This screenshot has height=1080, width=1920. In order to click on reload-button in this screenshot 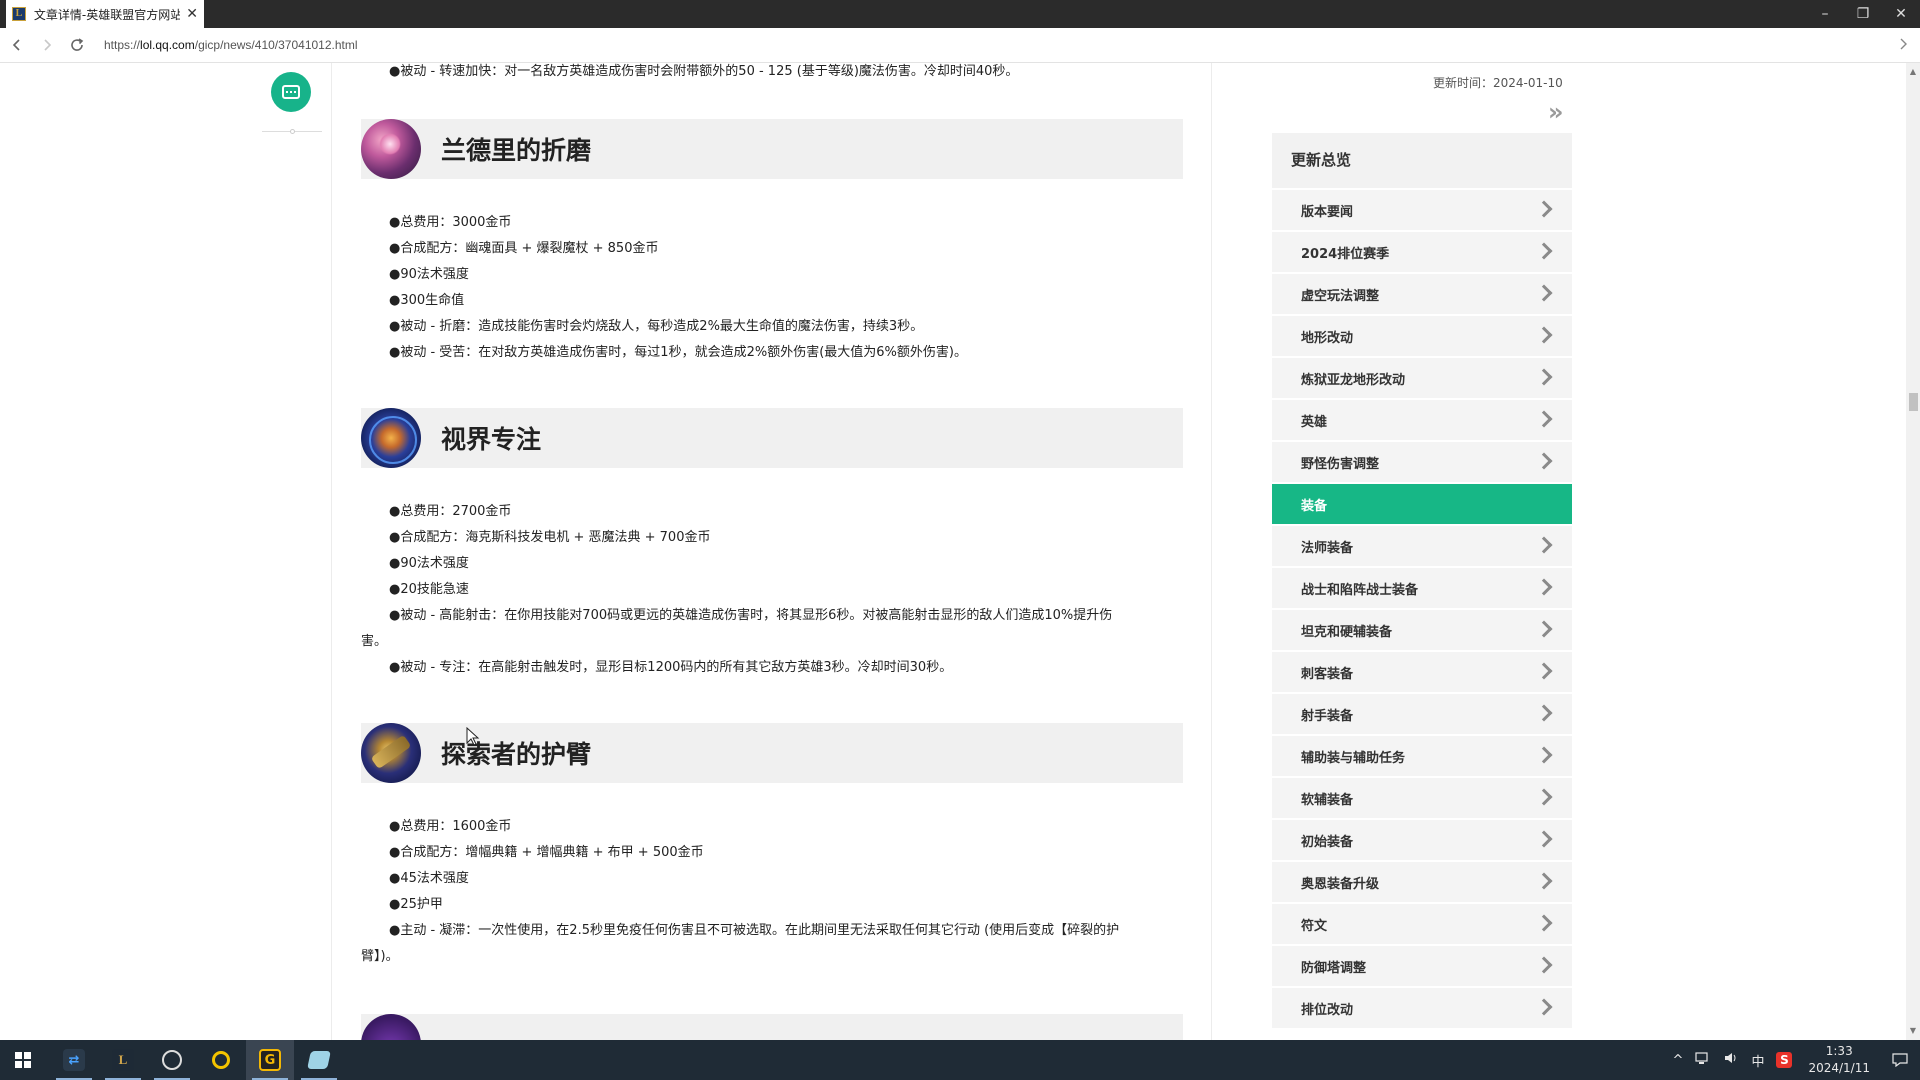, I will do `click(77, 45)`.